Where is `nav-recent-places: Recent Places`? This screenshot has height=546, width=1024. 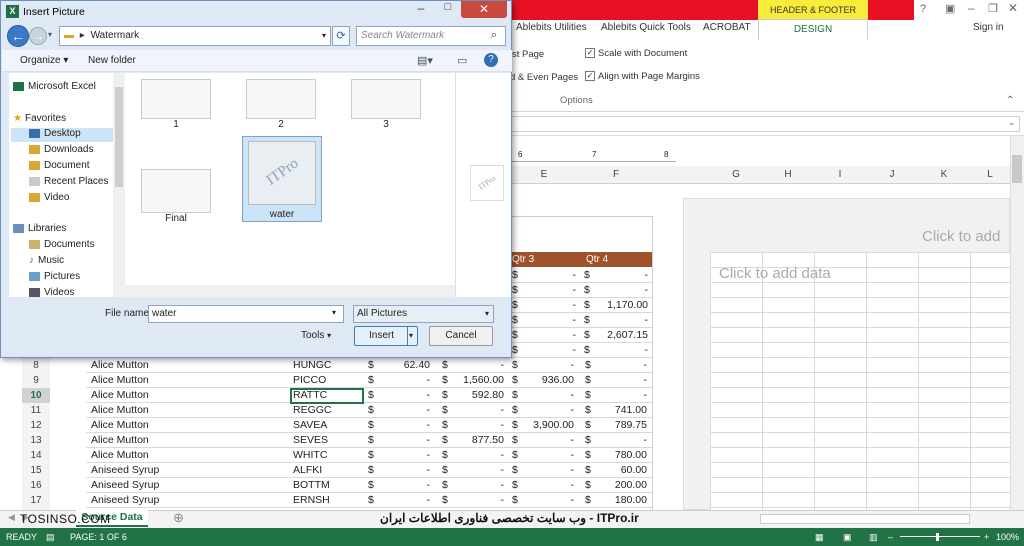
nav-recent-places: Recent Places is located at coordinates (68, 181).